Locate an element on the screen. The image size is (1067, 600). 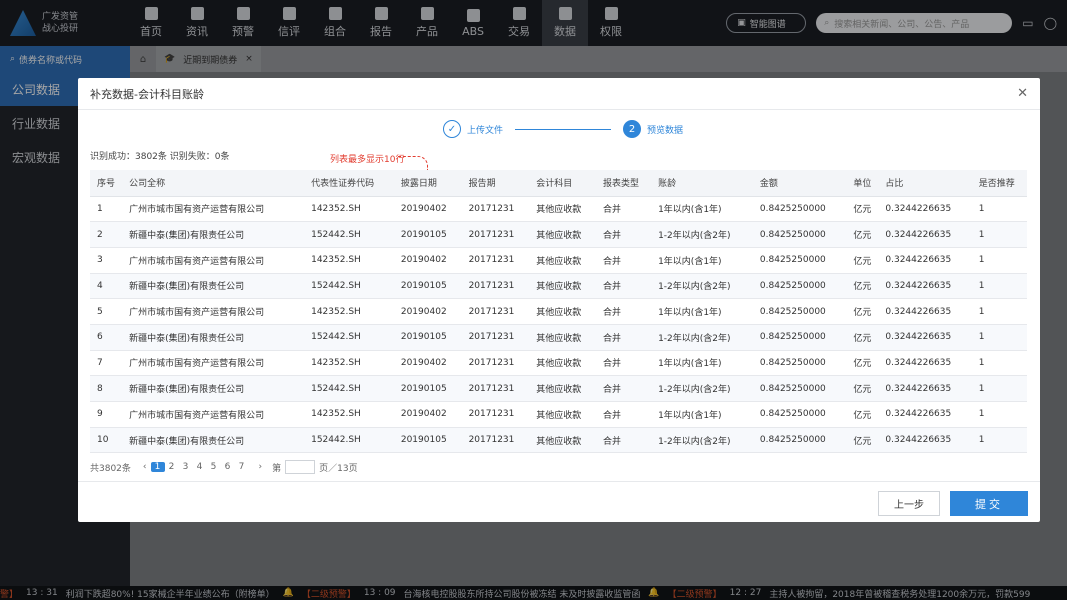
table-cell: 8 is located at coordinates (106, 388).